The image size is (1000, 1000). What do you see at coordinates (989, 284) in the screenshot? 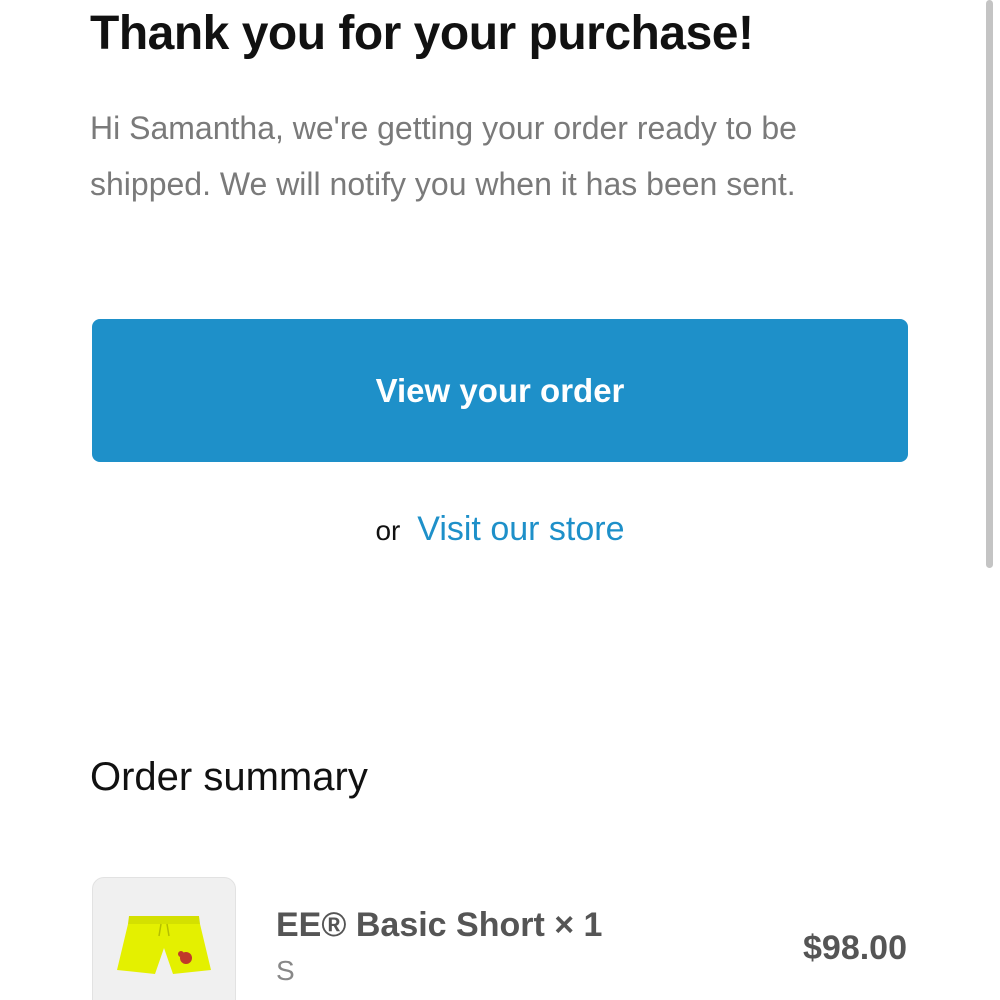
I see `scrollbar` at bounding box center [989, 284].